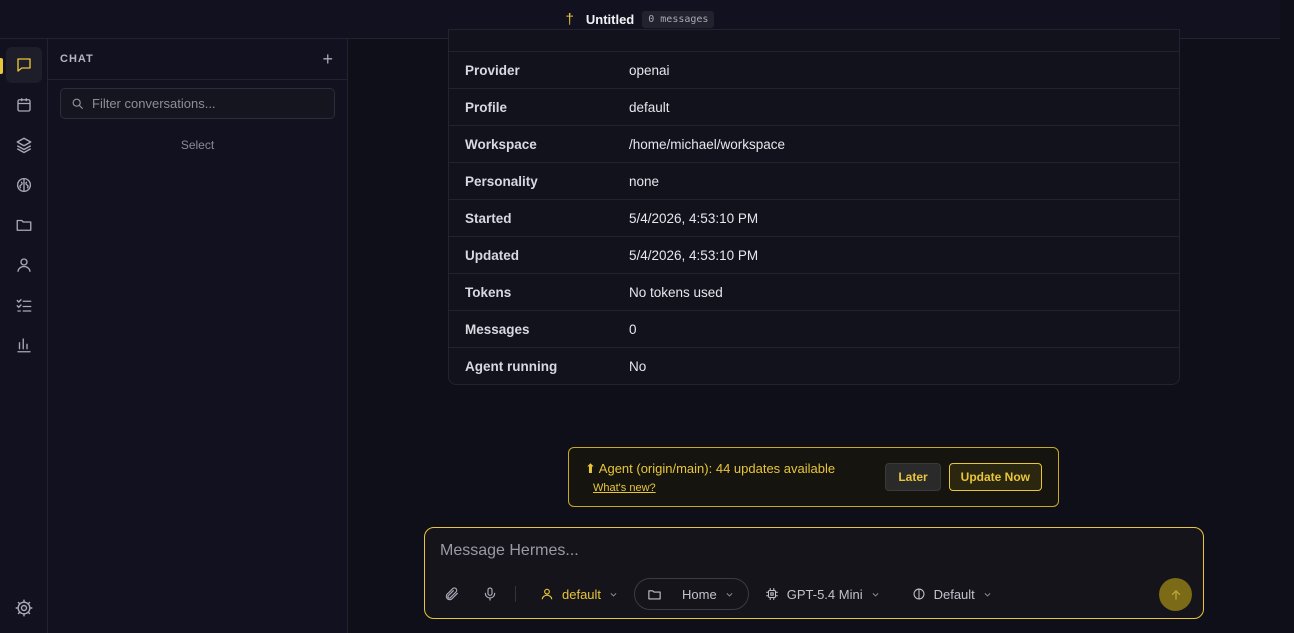  I want to click on table-row: Updated 5/4/2026, 4:53:10 PM, so click(814, 254).